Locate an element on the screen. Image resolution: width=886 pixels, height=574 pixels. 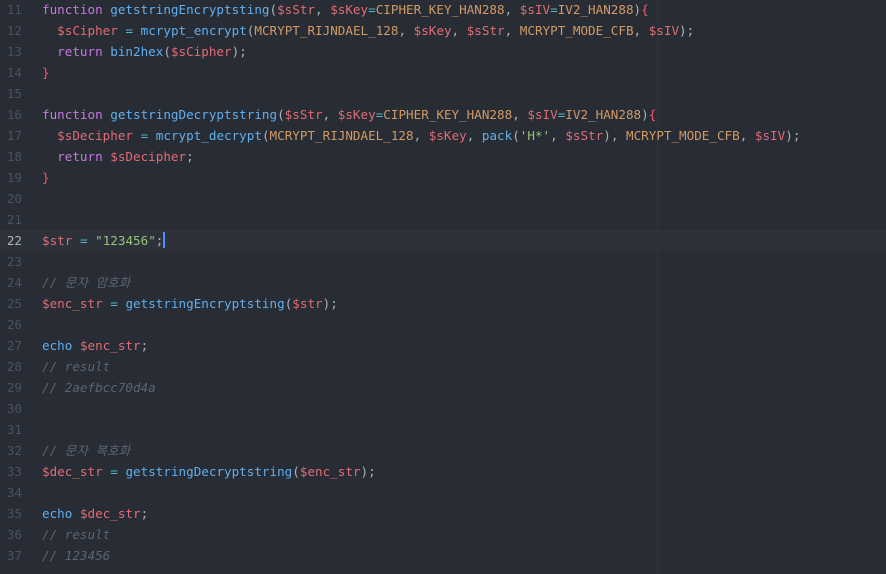
line-number: 19 is located at coordinates (14, 177).